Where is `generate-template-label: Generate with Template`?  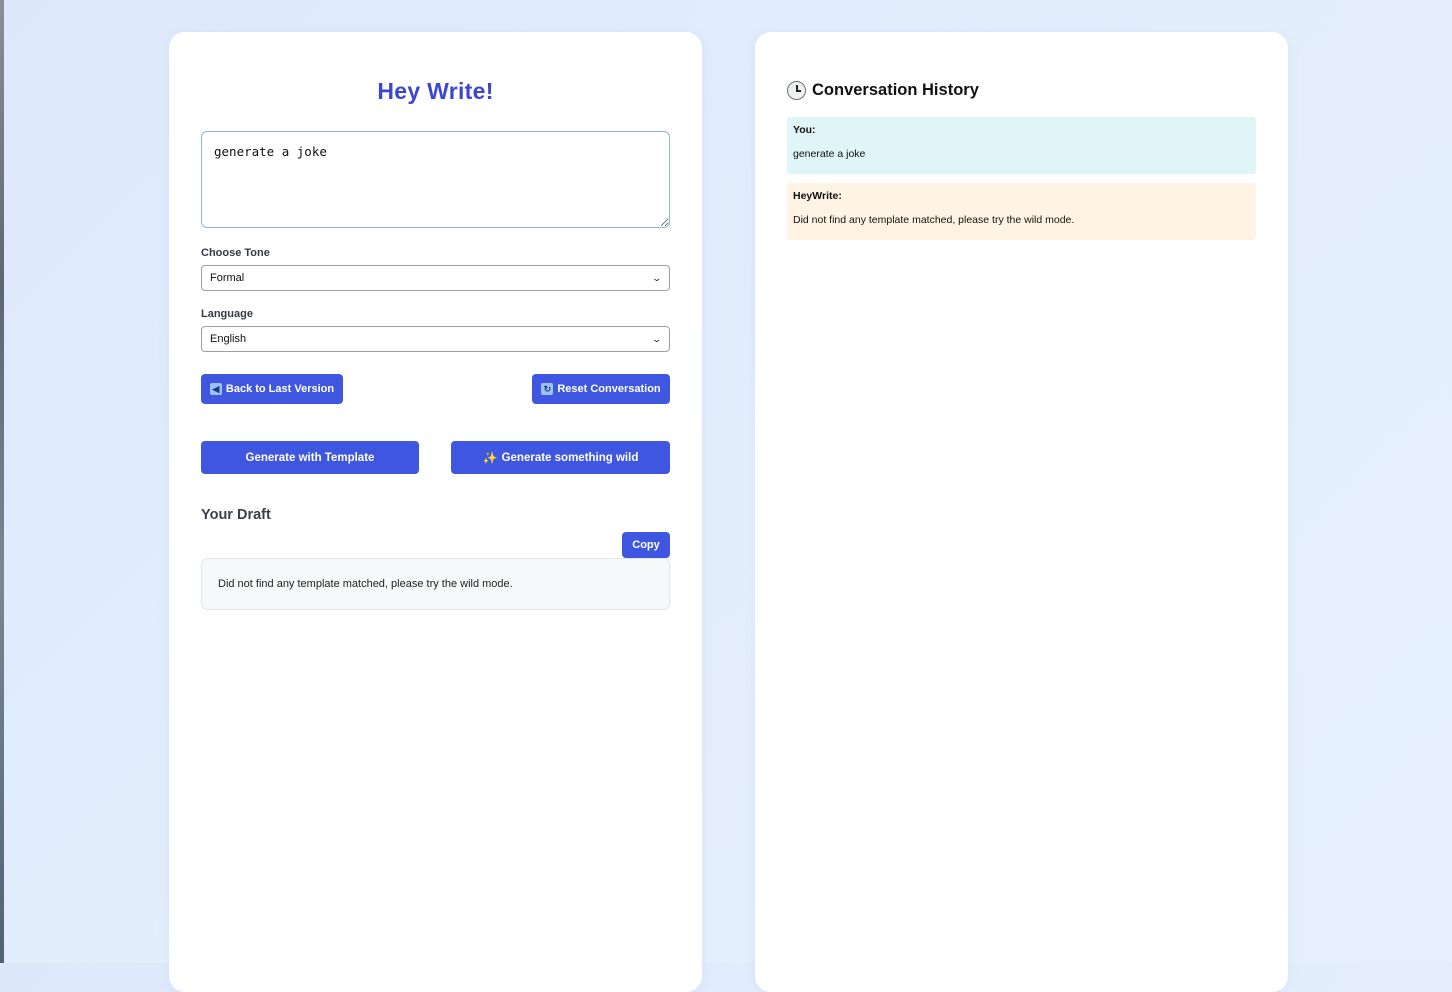 generate-template-label: Generate with Template is located at coordinates (310, 457).